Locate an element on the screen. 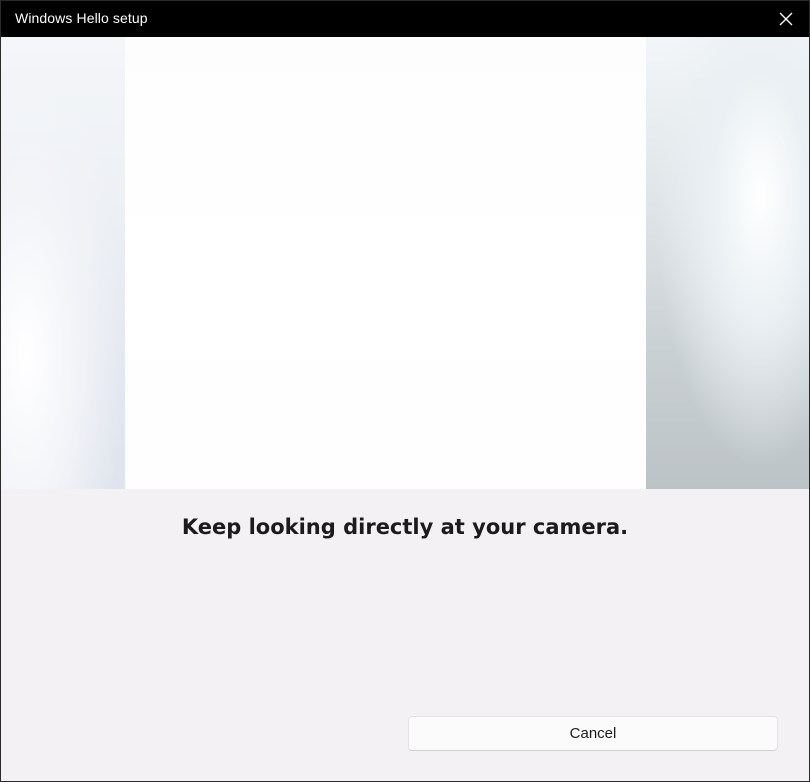 Image resolution: width=810 pixels, height=782 pixels. instruction-text: Keep looking directly at your camera. is located at coordinates (405, 527).